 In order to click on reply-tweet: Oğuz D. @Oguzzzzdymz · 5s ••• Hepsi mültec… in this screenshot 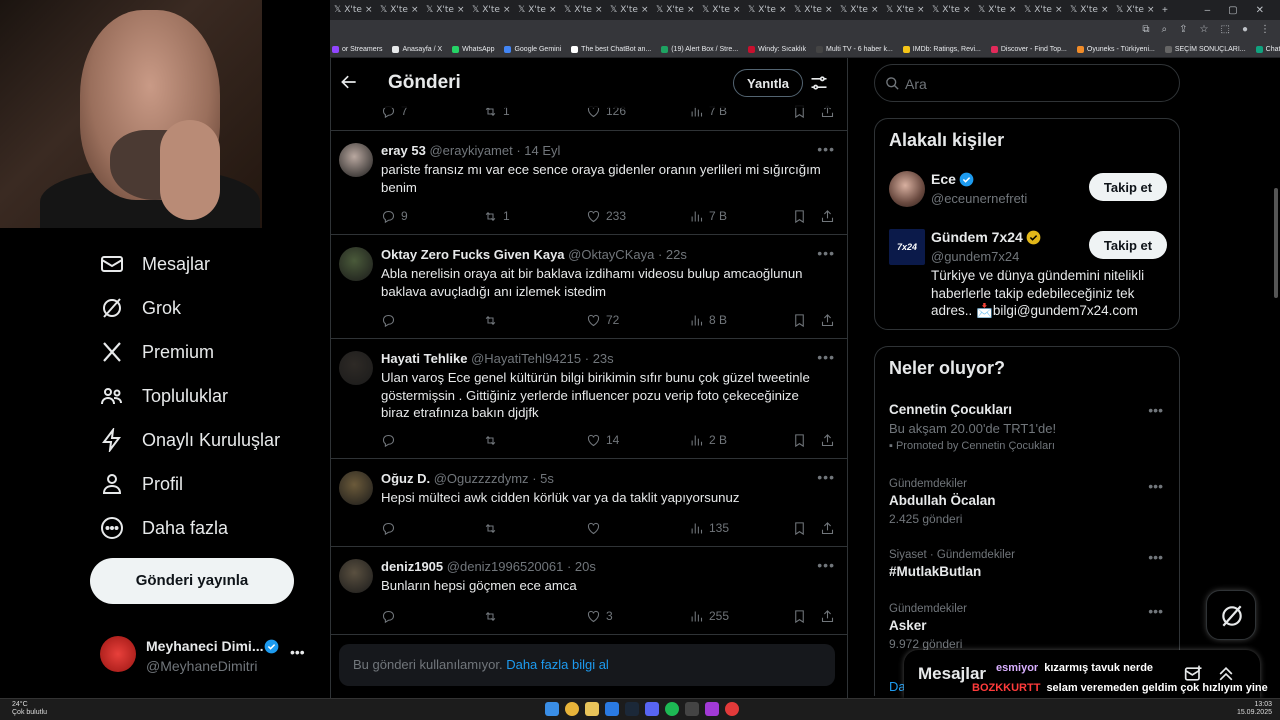, I will do `click(589, 503)`.